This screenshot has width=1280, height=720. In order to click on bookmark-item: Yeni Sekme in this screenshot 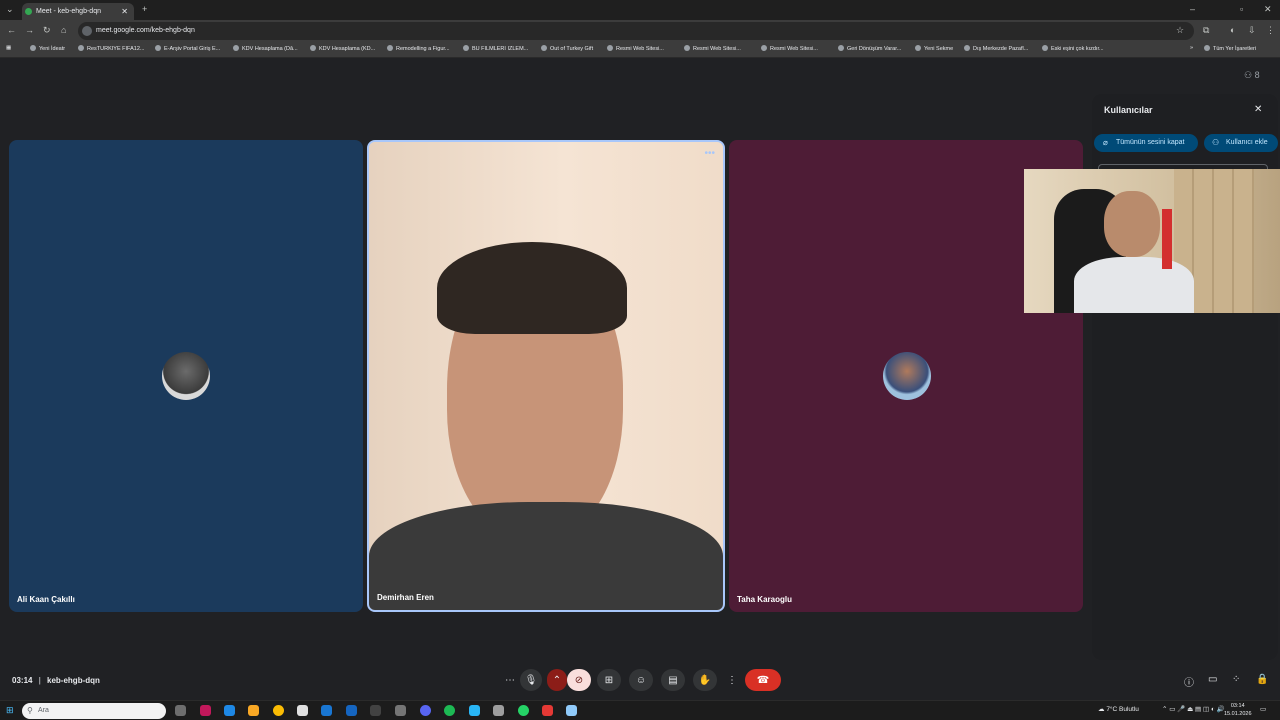, I will do `click(934, 48)`.